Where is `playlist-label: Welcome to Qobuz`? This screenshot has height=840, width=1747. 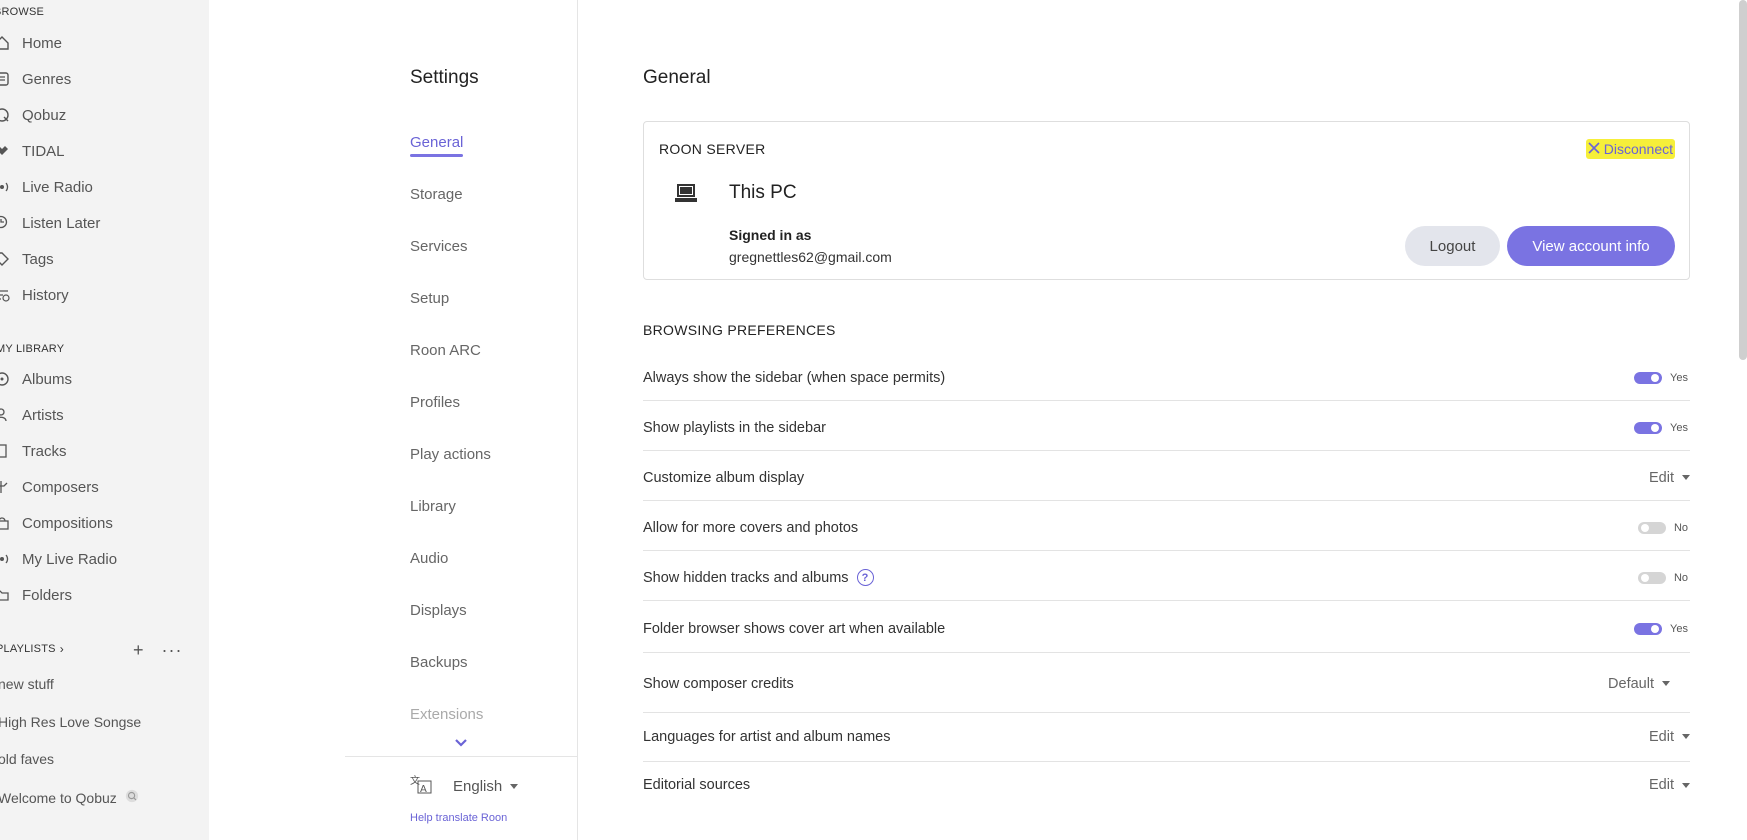
playlist-label: Welcome to Qobuz is located at coordinates (58, 797).